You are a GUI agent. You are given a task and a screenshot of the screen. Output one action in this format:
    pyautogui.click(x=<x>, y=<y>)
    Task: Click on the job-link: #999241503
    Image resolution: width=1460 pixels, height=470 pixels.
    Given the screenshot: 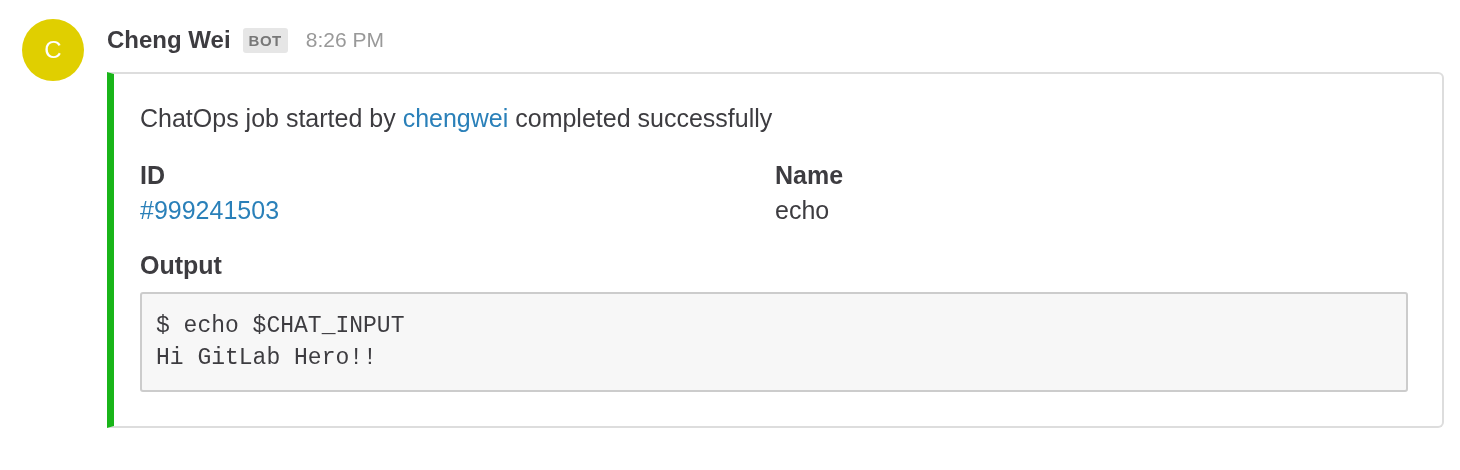 What is the action you would take?
    pyautogui.click(x=210, y=210)
    